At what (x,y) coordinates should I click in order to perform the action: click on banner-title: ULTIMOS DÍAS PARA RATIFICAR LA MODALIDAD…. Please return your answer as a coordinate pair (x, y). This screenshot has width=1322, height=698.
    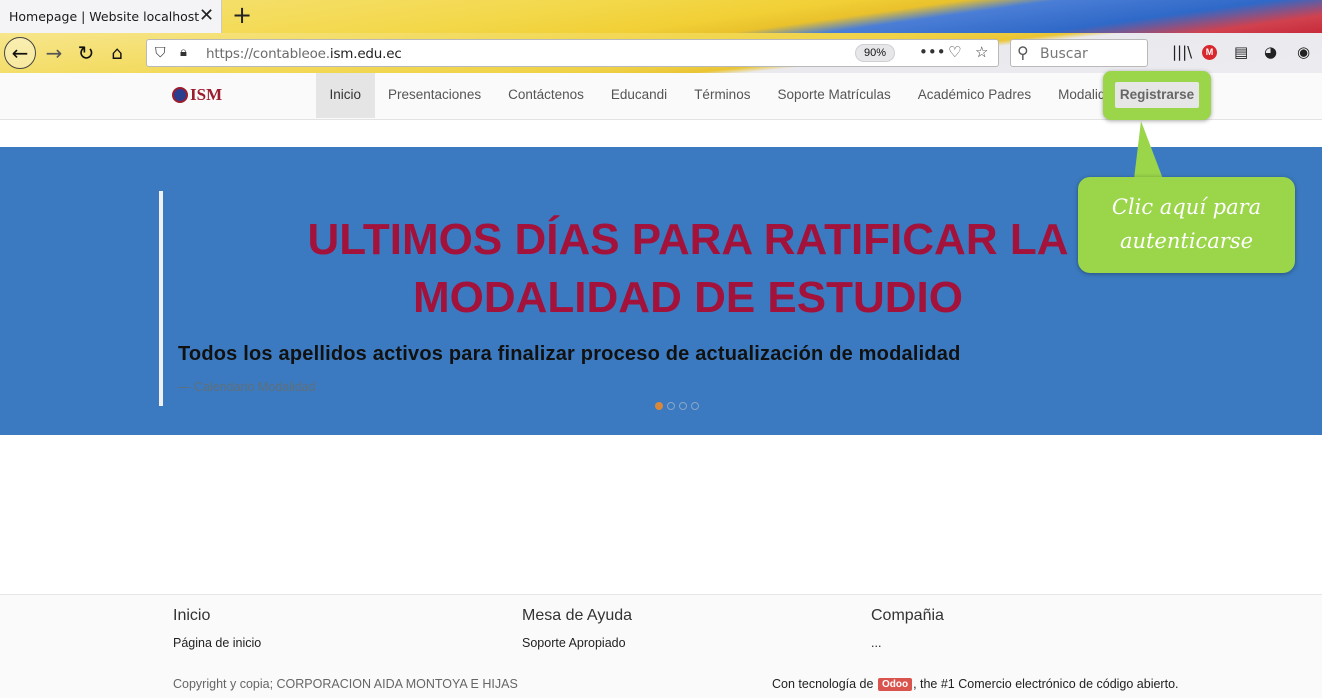
    Looking at the image, I should click on (688, 269).